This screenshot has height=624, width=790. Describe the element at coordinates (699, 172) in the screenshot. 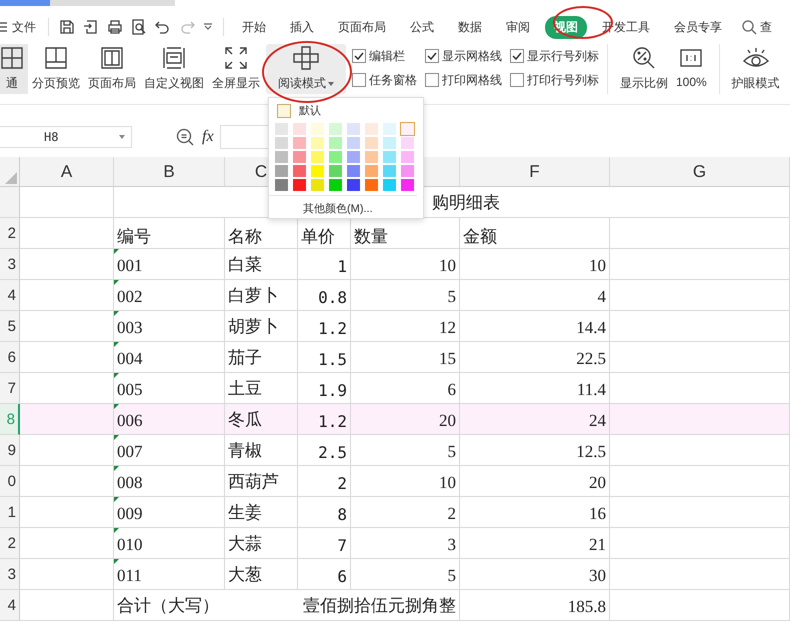

I see `column-header: G` at that location.